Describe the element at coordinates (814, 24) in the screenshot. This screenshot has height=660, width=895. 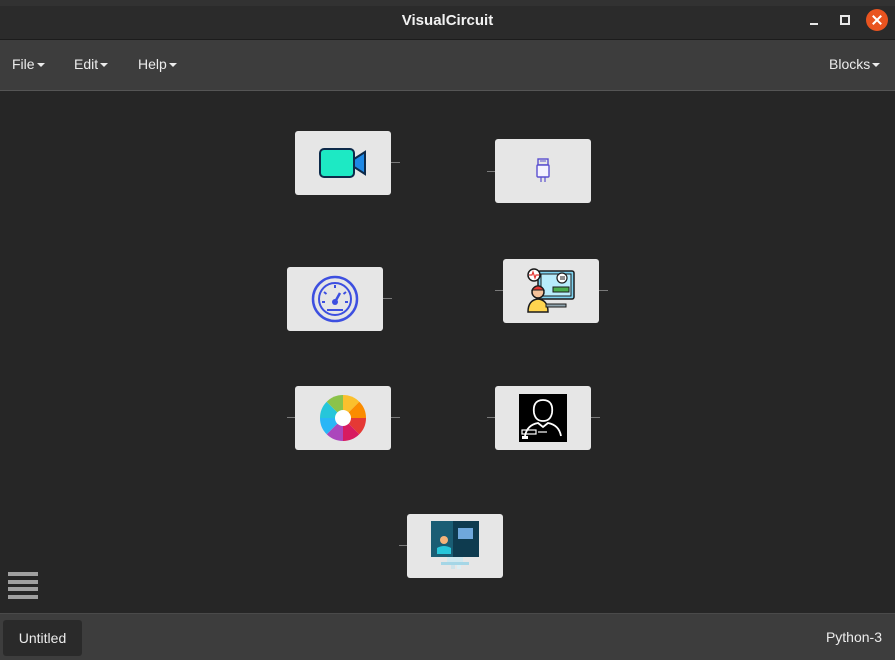
I see `minimize-icon` at that location.